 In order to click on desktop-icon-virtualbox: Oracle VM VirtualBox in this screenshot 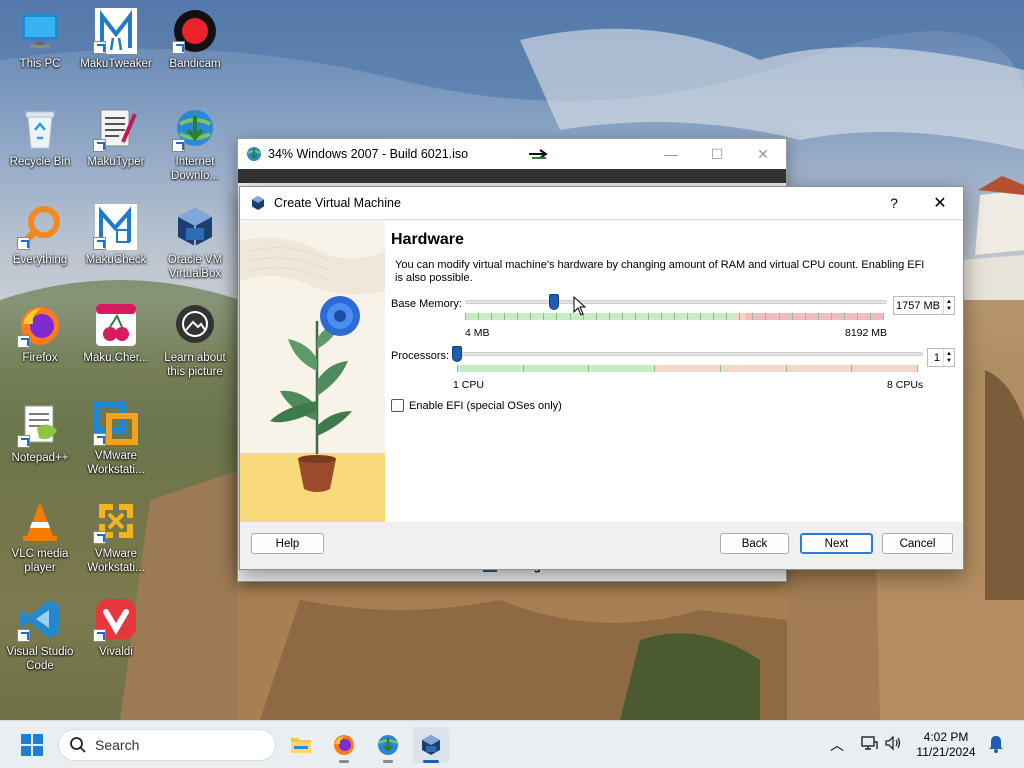, I will do `click(195, 242)`.